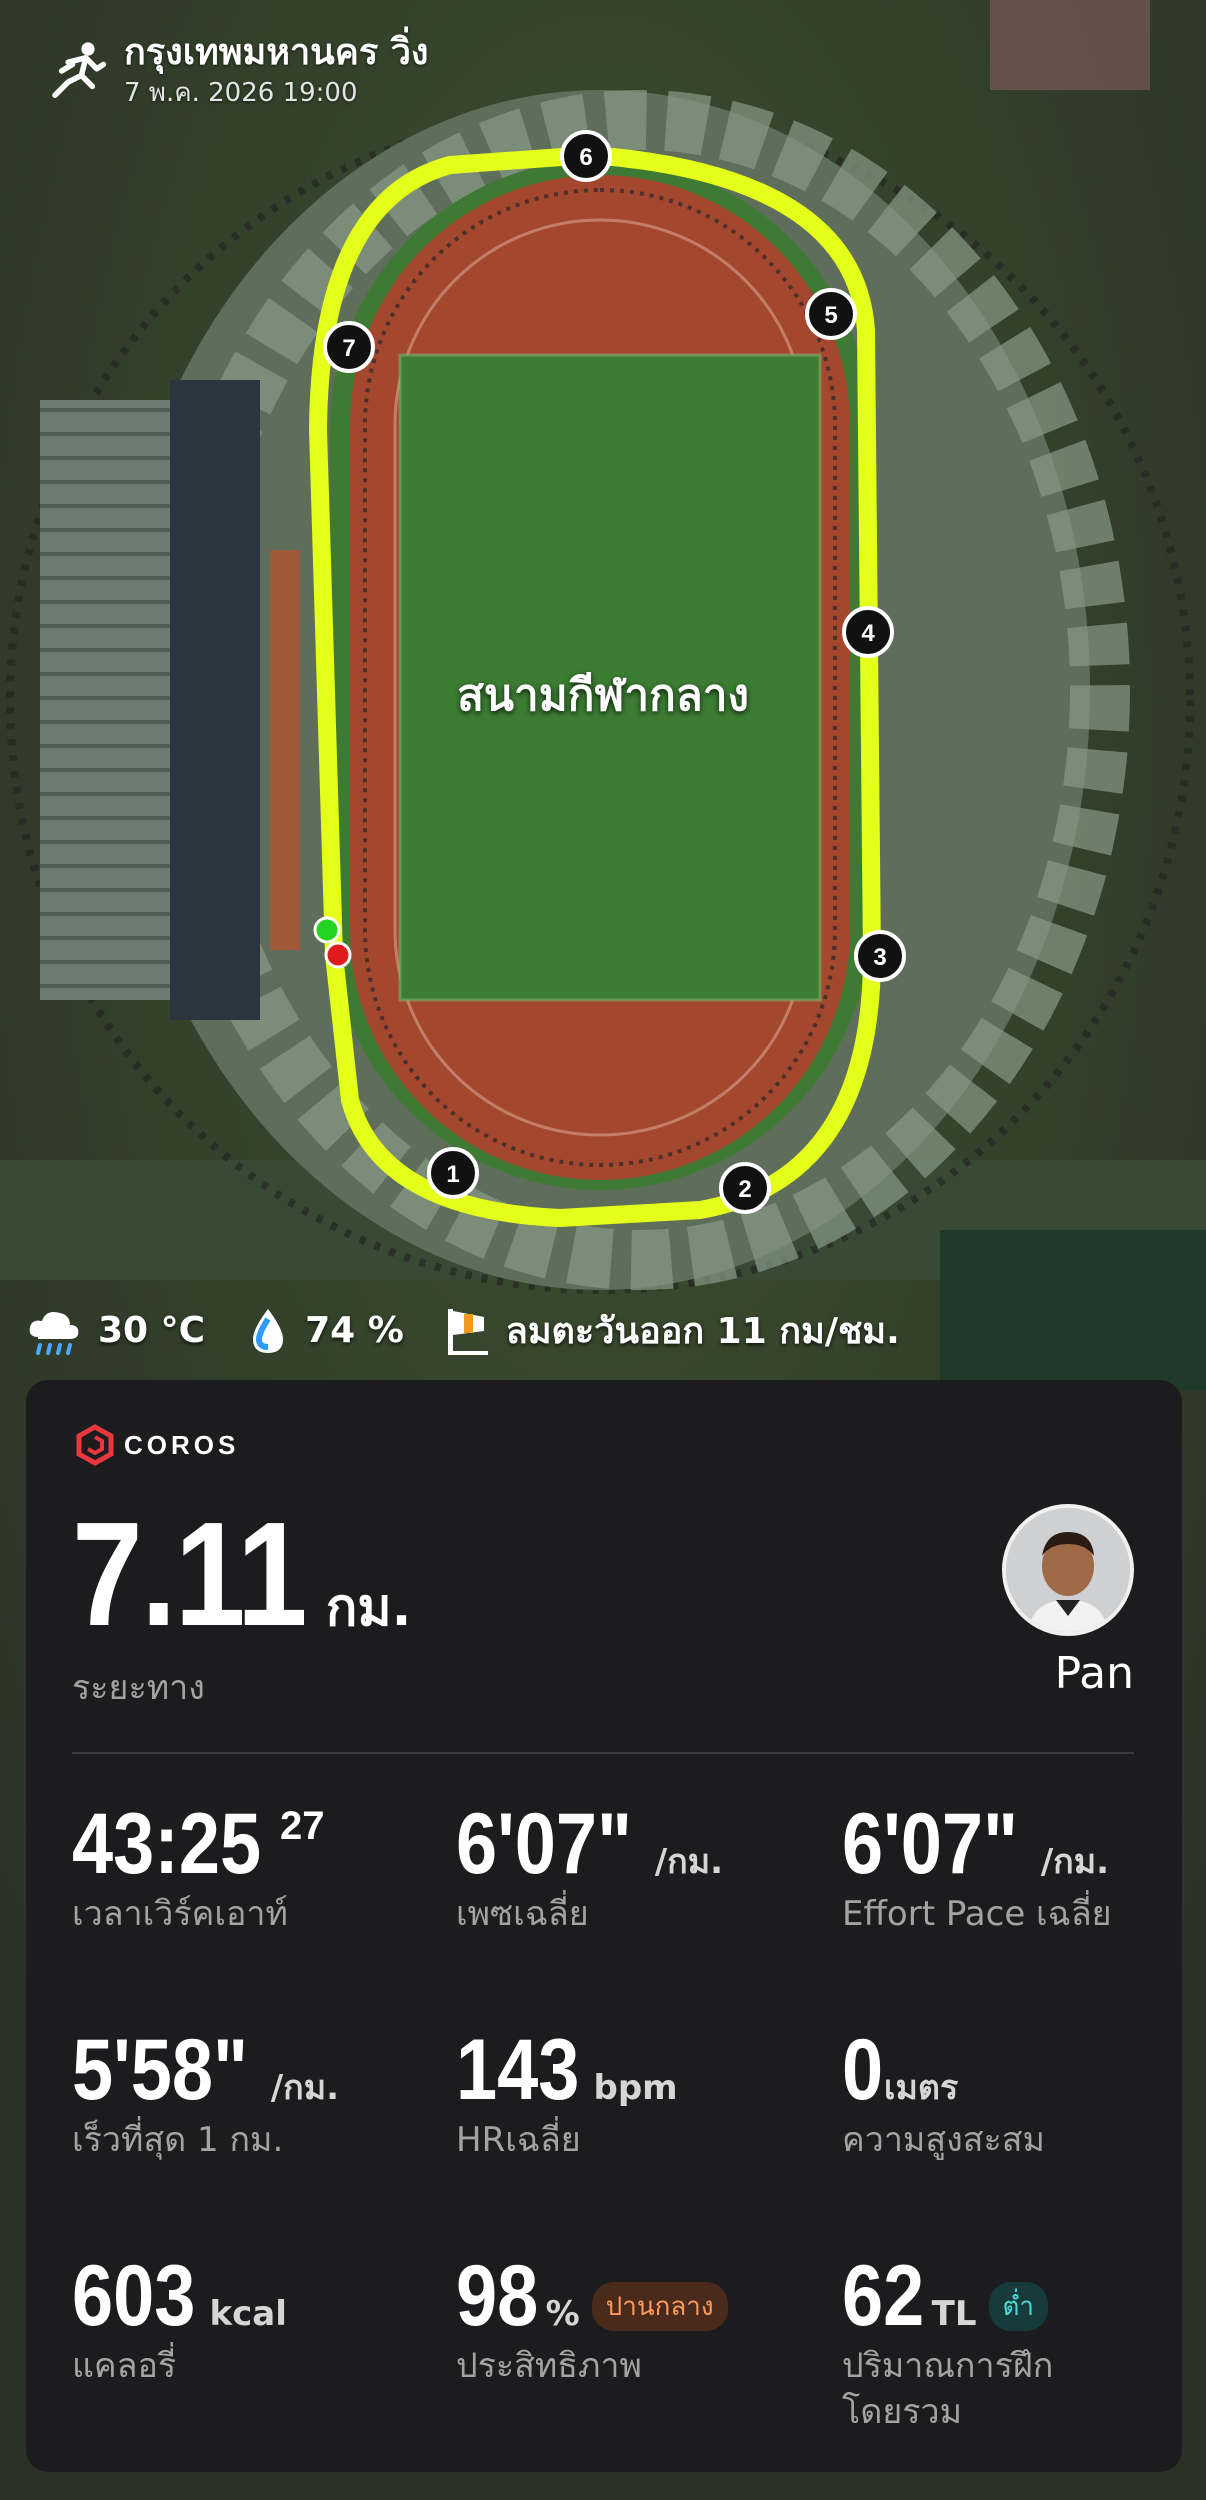 This screenshot has height=2500, width=1206. What do you see at coordinates (152, 1330) in the screenshot?
I see `temperature-value: 30 °C` at bounding box center [152, 1330].